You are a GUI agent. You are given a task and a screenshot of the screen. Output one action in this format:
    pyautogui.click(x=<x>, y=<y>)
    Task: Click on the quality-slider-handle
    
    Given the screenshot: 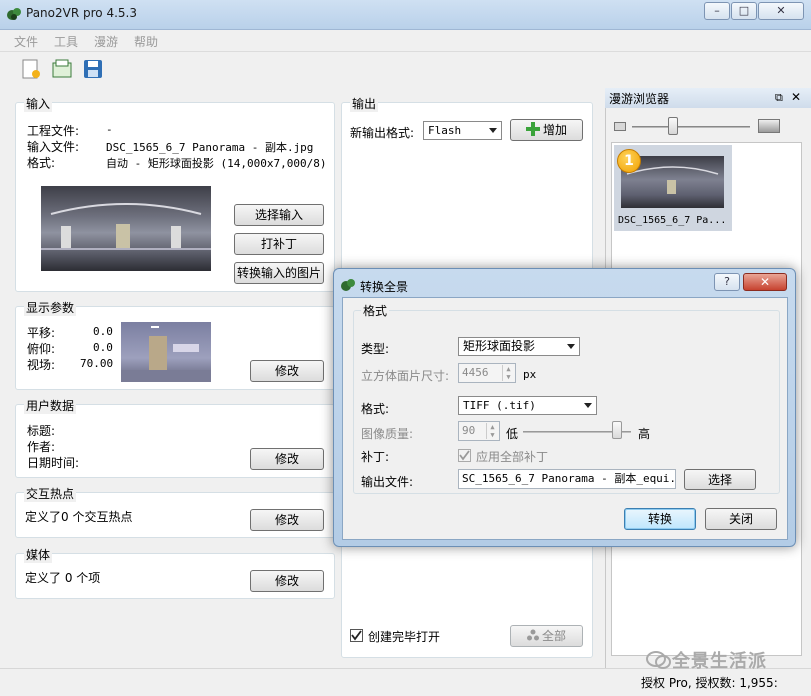 What is the action you would take?
    pyautogui.click(x=617, y=430)
    